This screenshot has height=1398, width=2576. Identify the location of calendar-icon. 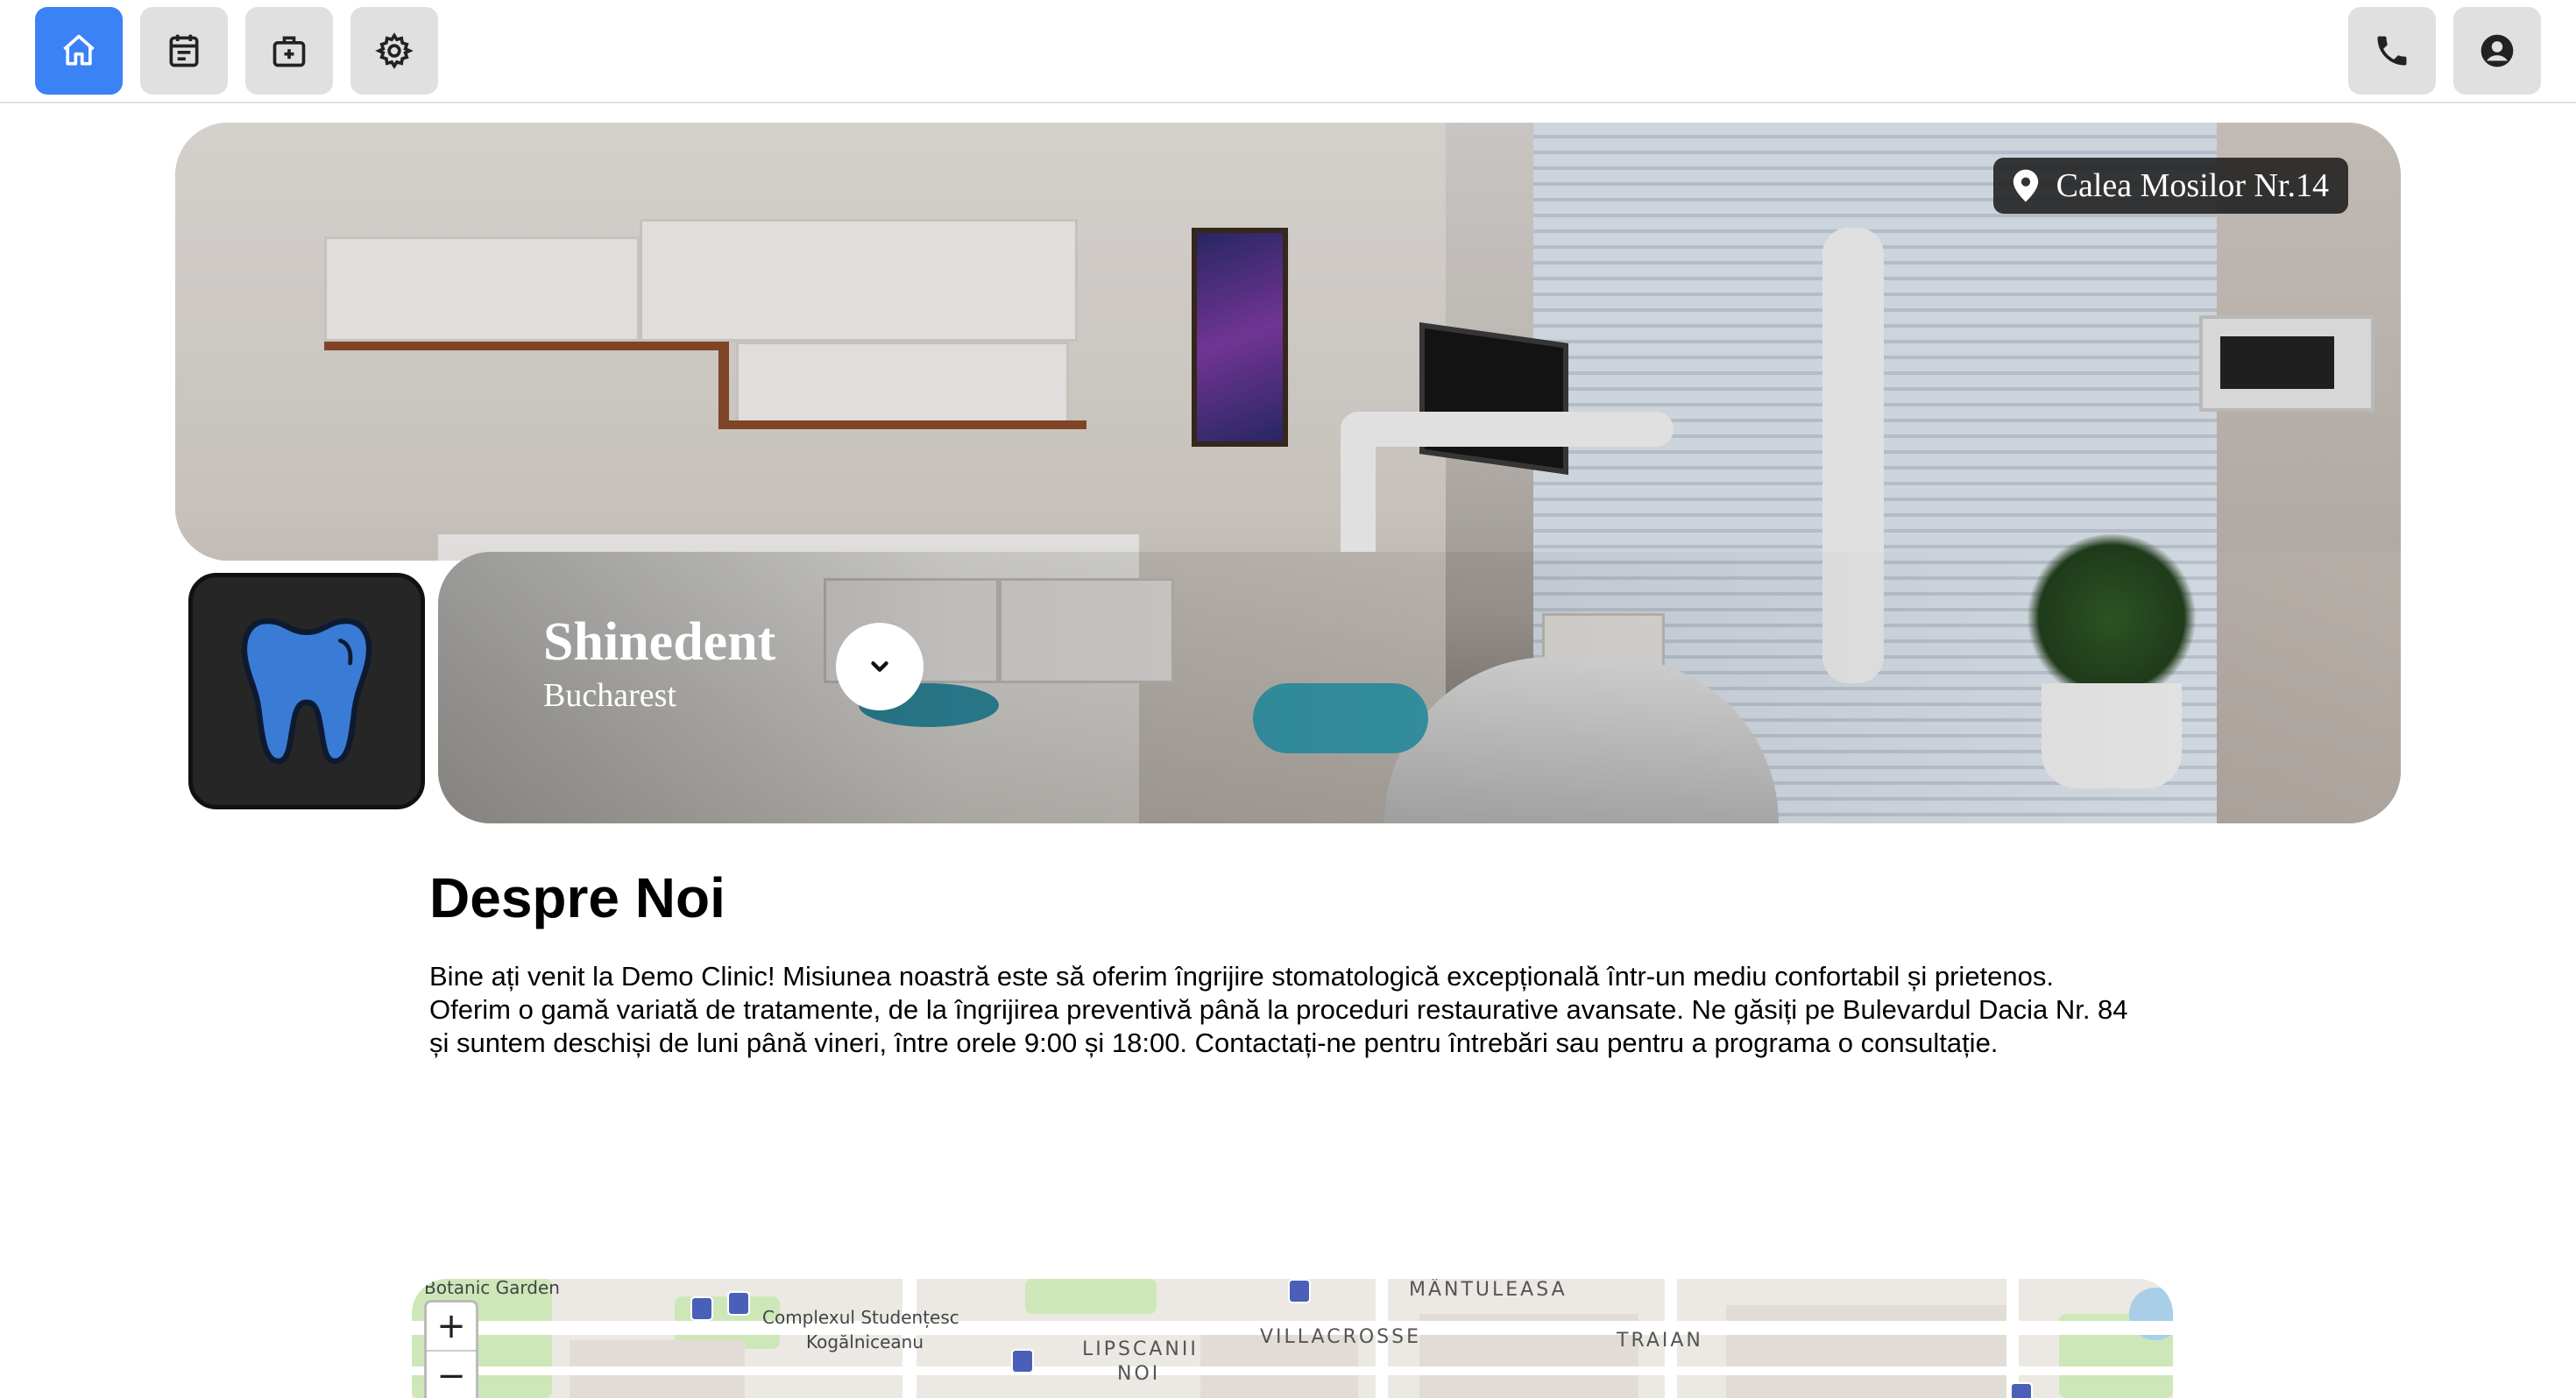
(184, 50).